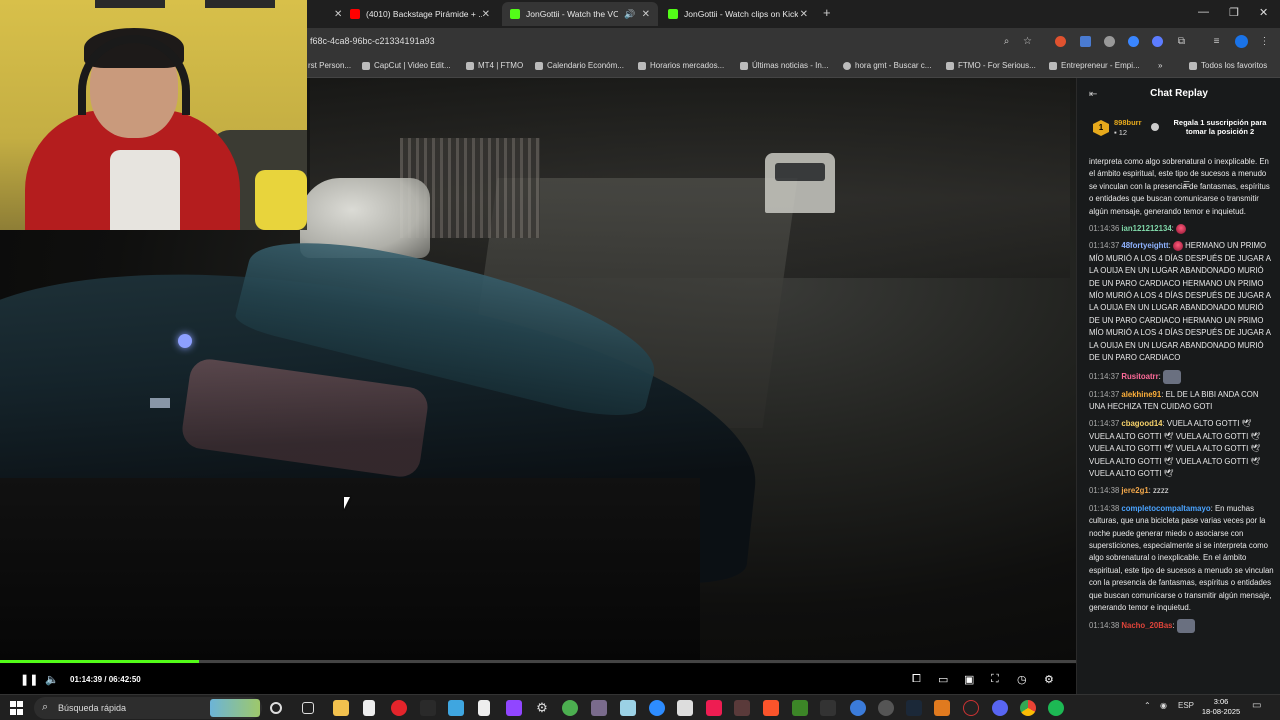 This screenshot has height=720, width=1280. What do you see at coordinates (1163, 705) in the screenshot?
I see `network-icon: ◉` at bounding box center [1163, 705].